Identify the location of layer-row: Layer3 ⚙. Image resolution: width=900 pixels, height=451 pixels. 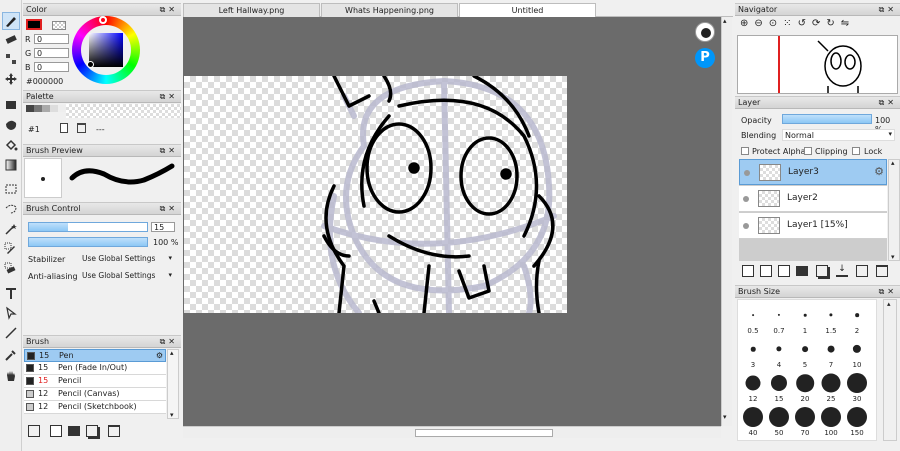
(813, 172).